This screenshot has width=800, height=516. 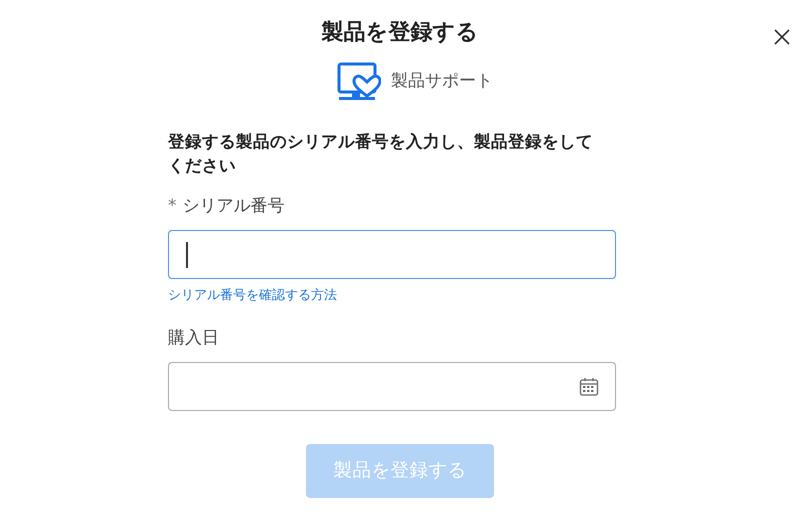 I want to click on dialog-title: 製品を登録する, so click(x=400, y=33).